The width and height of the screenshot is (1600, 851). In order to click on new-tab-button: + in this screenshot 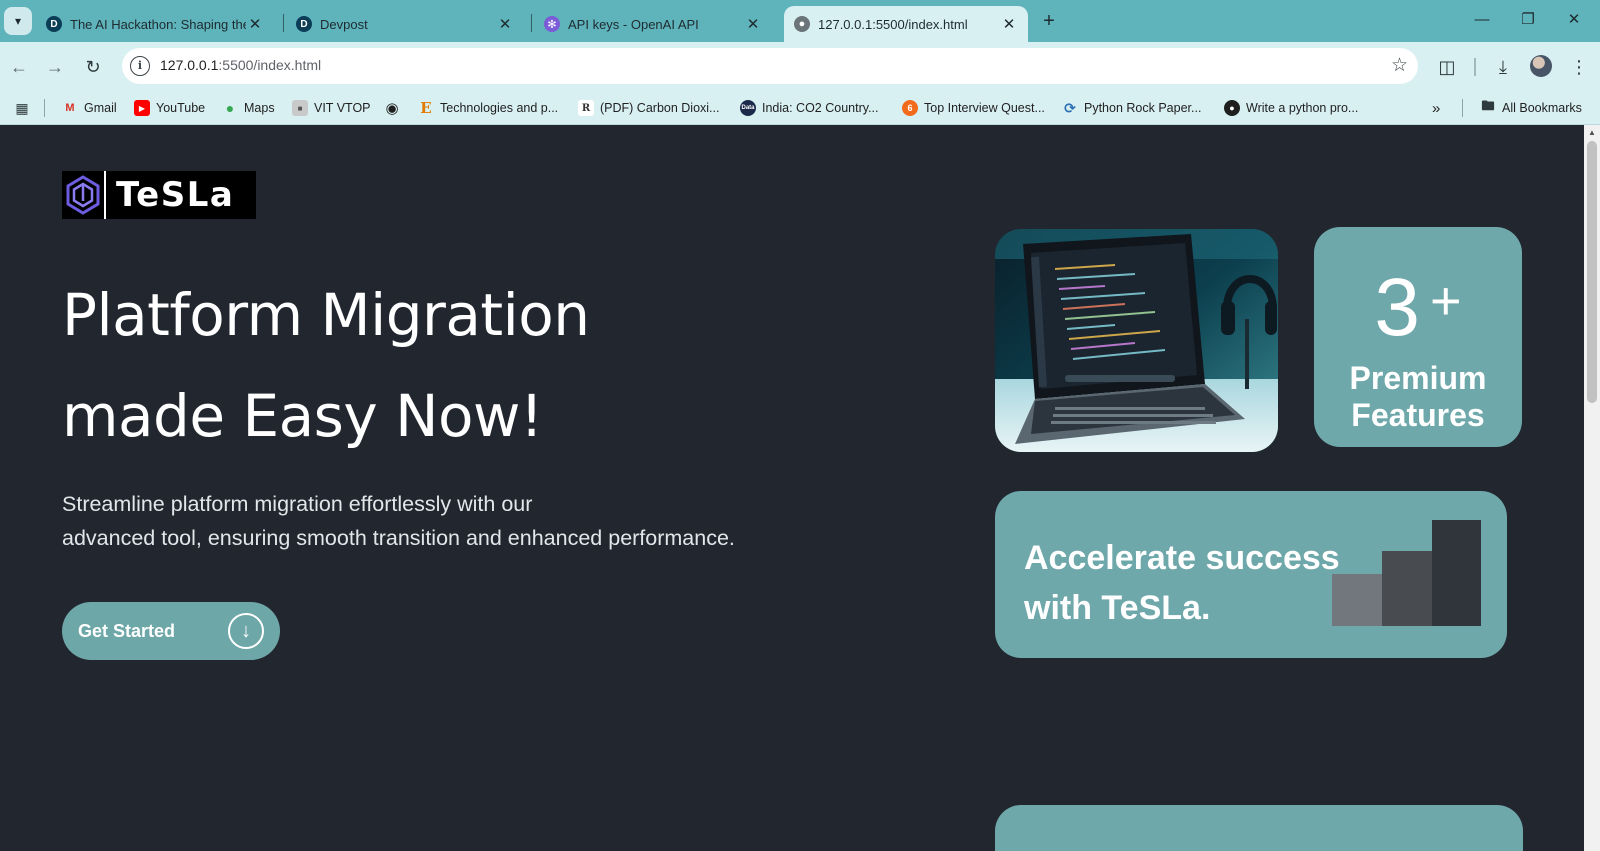, I will do `click(1049, 21)`.